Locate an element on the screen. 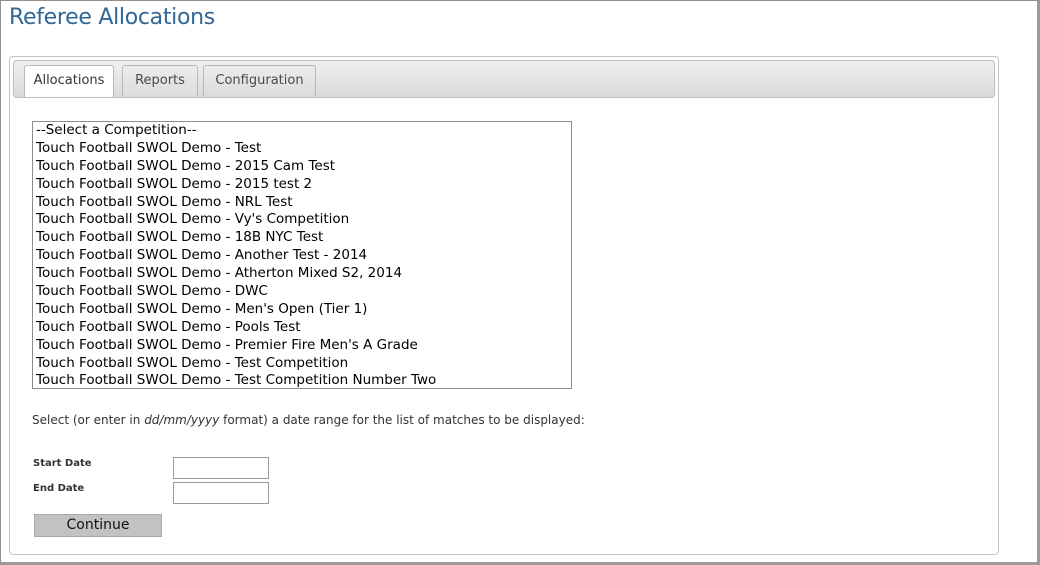 Image resolution: width=1040 pixels, height=565 pixels. competition-option: Touch Football SWOL Demo - Pools Test is located at coordinates (302, 328).